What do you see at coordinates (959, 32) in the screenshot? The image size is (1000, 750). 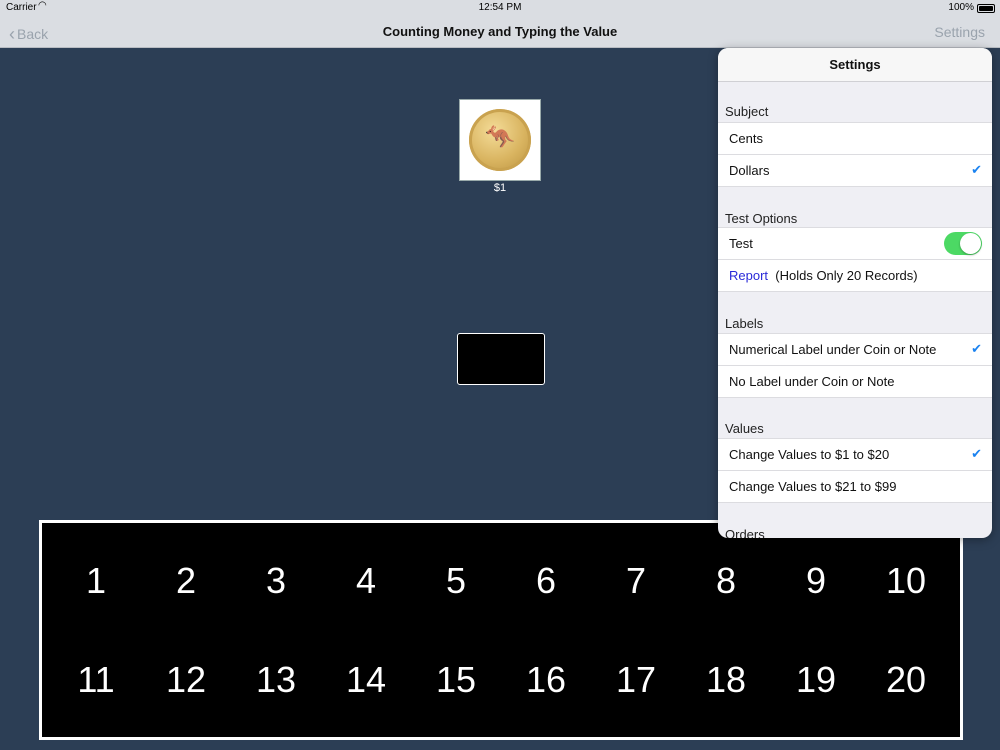 I see `settings-button: Settings` at bounding box center [959, 32].